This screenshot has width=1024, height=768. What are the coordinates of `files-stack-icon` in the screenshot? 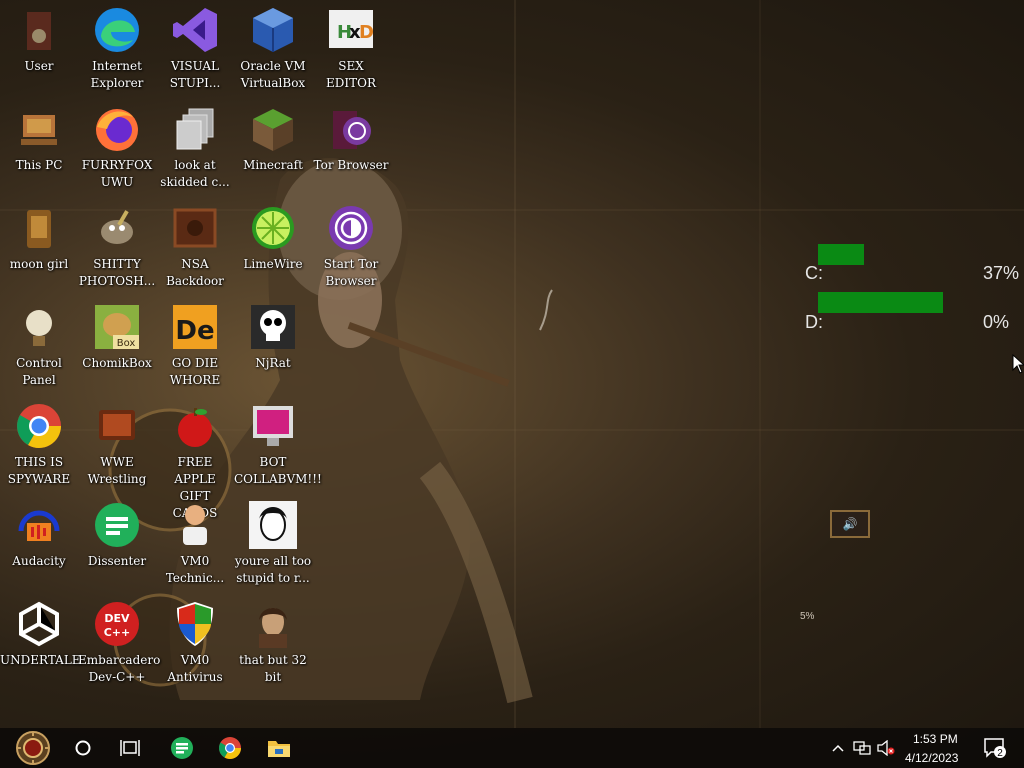 It's located at (195, 129).